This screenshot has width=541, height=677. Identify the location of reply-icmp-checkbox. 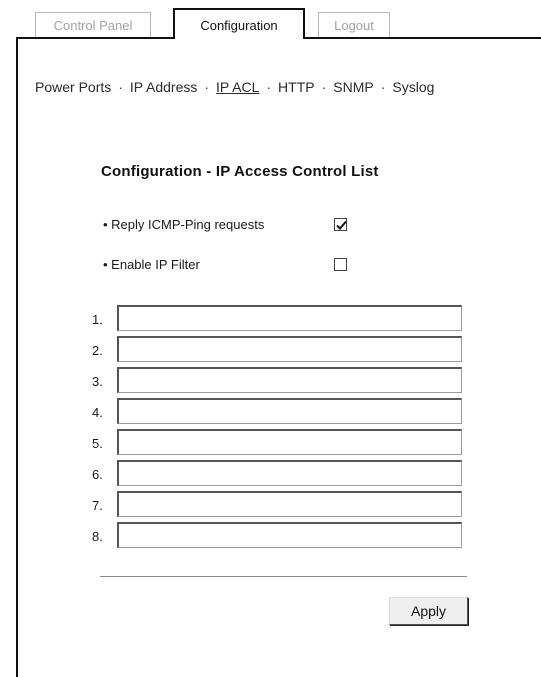
(340, 224).